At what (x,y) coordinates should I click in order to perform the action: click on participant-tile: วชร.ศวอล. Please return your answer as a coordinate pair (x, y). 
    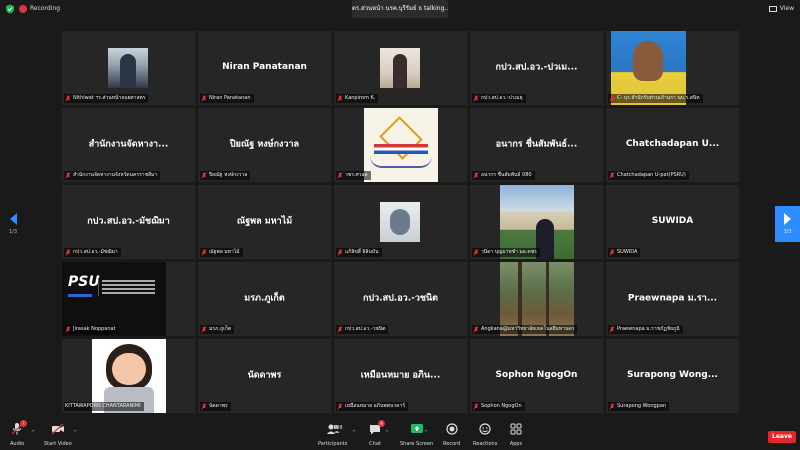
    Looking at the image, I should click on (400, 145).